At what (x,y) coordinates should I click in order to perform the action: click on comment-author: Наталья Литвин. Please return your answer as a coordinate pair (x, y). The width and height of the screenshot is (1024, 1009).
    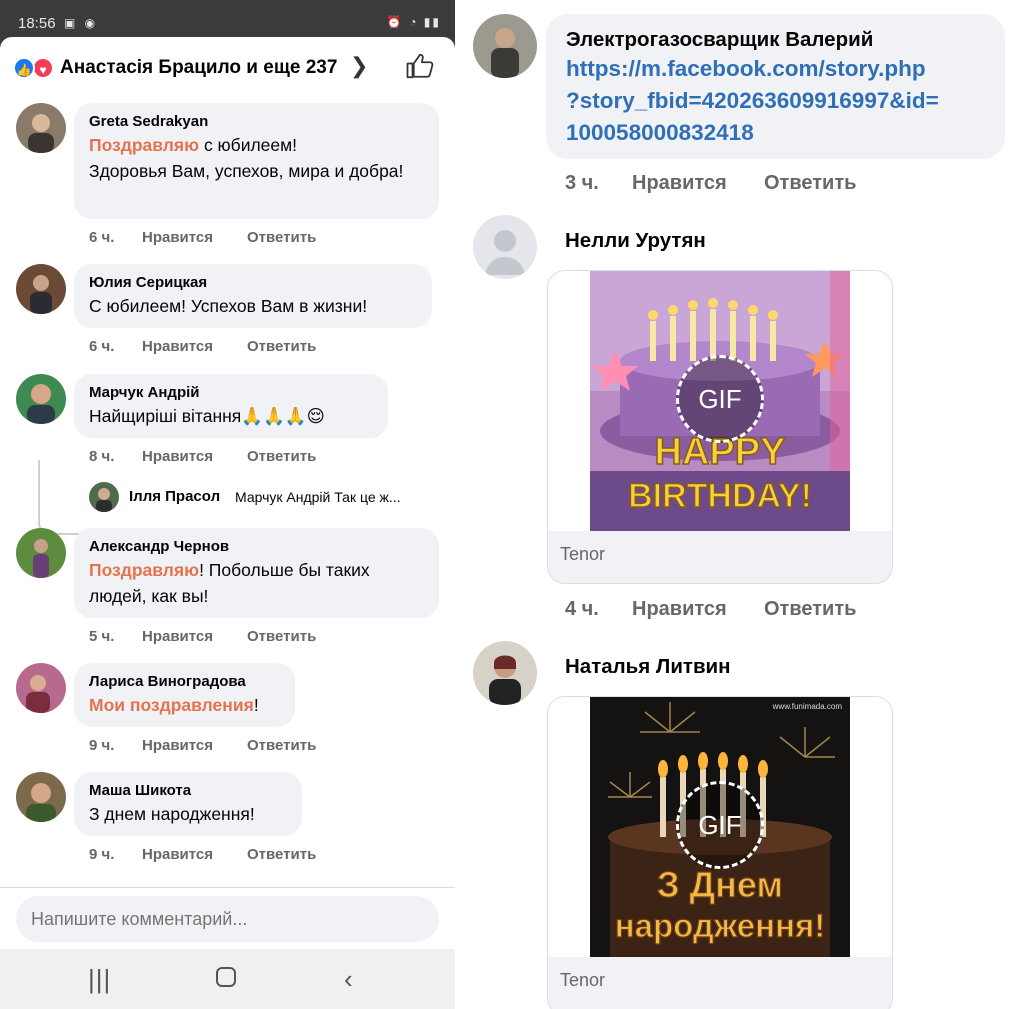
    Looking at the image, I should click on (648, 667).